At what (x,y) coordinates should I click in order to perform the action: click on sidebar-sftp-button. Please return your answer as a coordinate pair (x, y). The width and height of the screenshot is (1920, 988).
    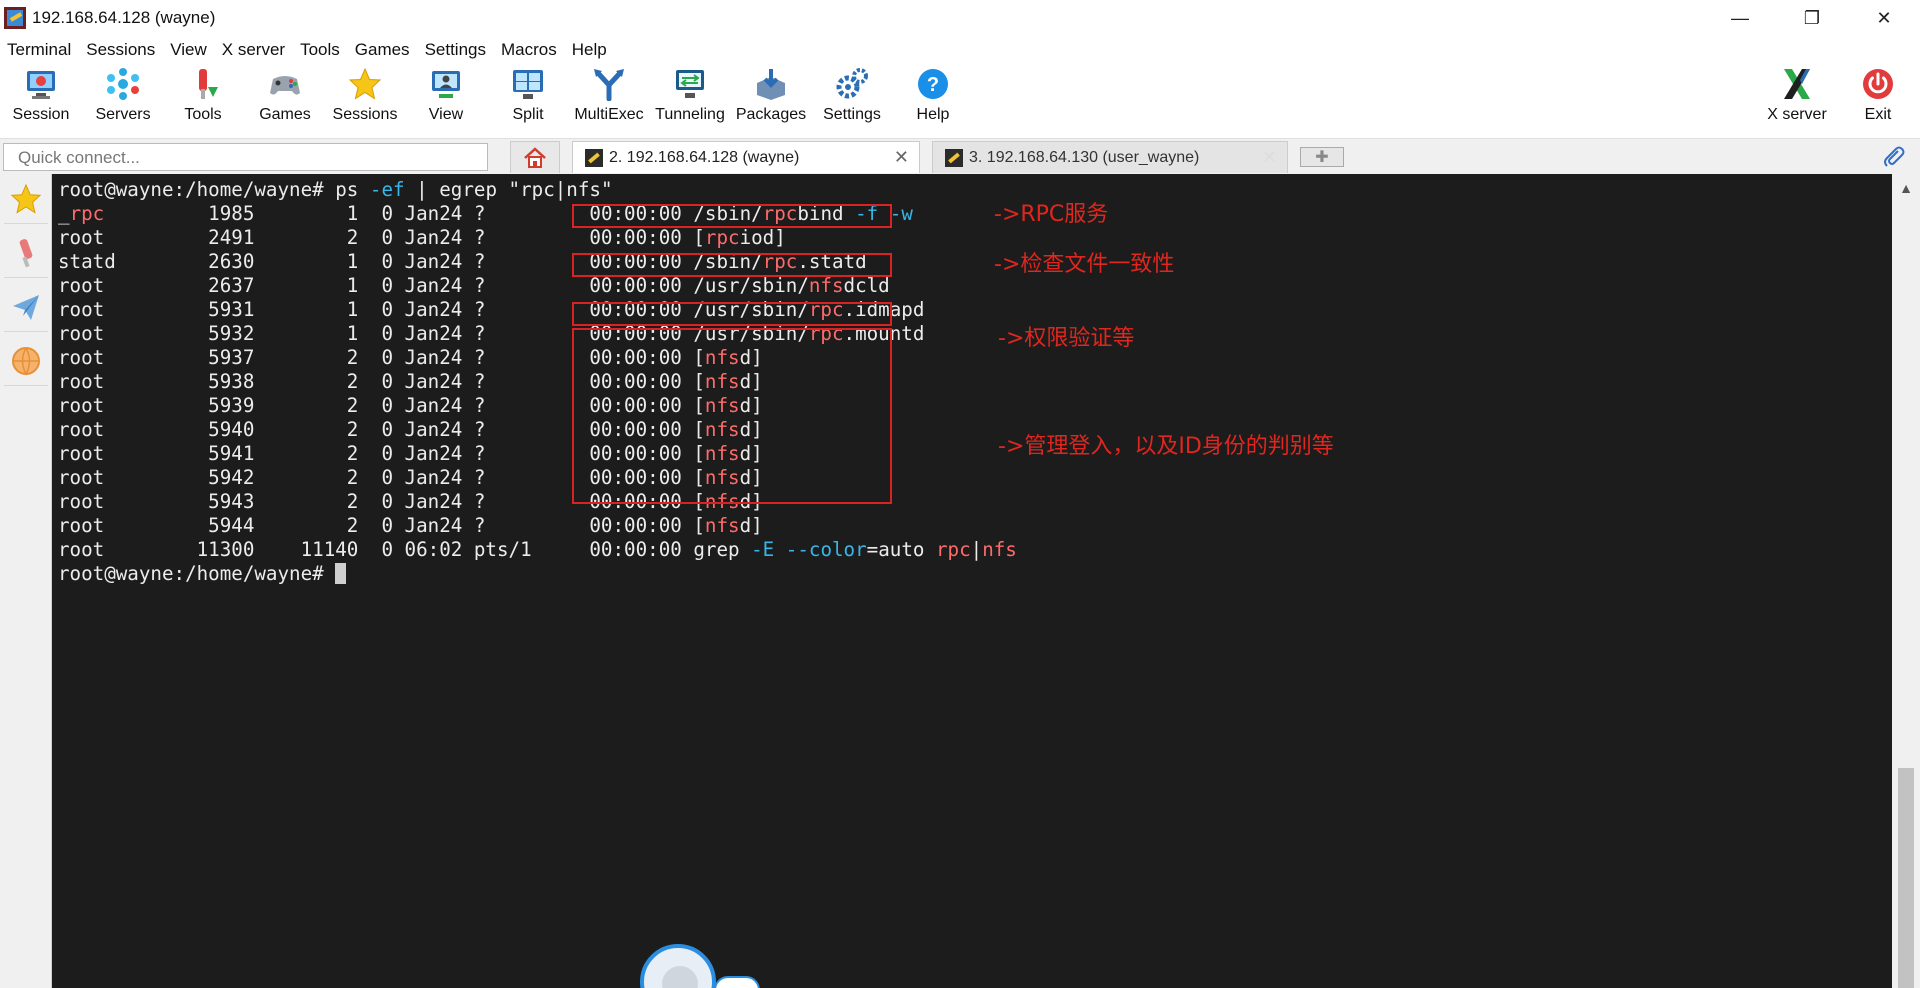
    Looking at the image, I should click on (26, 307).